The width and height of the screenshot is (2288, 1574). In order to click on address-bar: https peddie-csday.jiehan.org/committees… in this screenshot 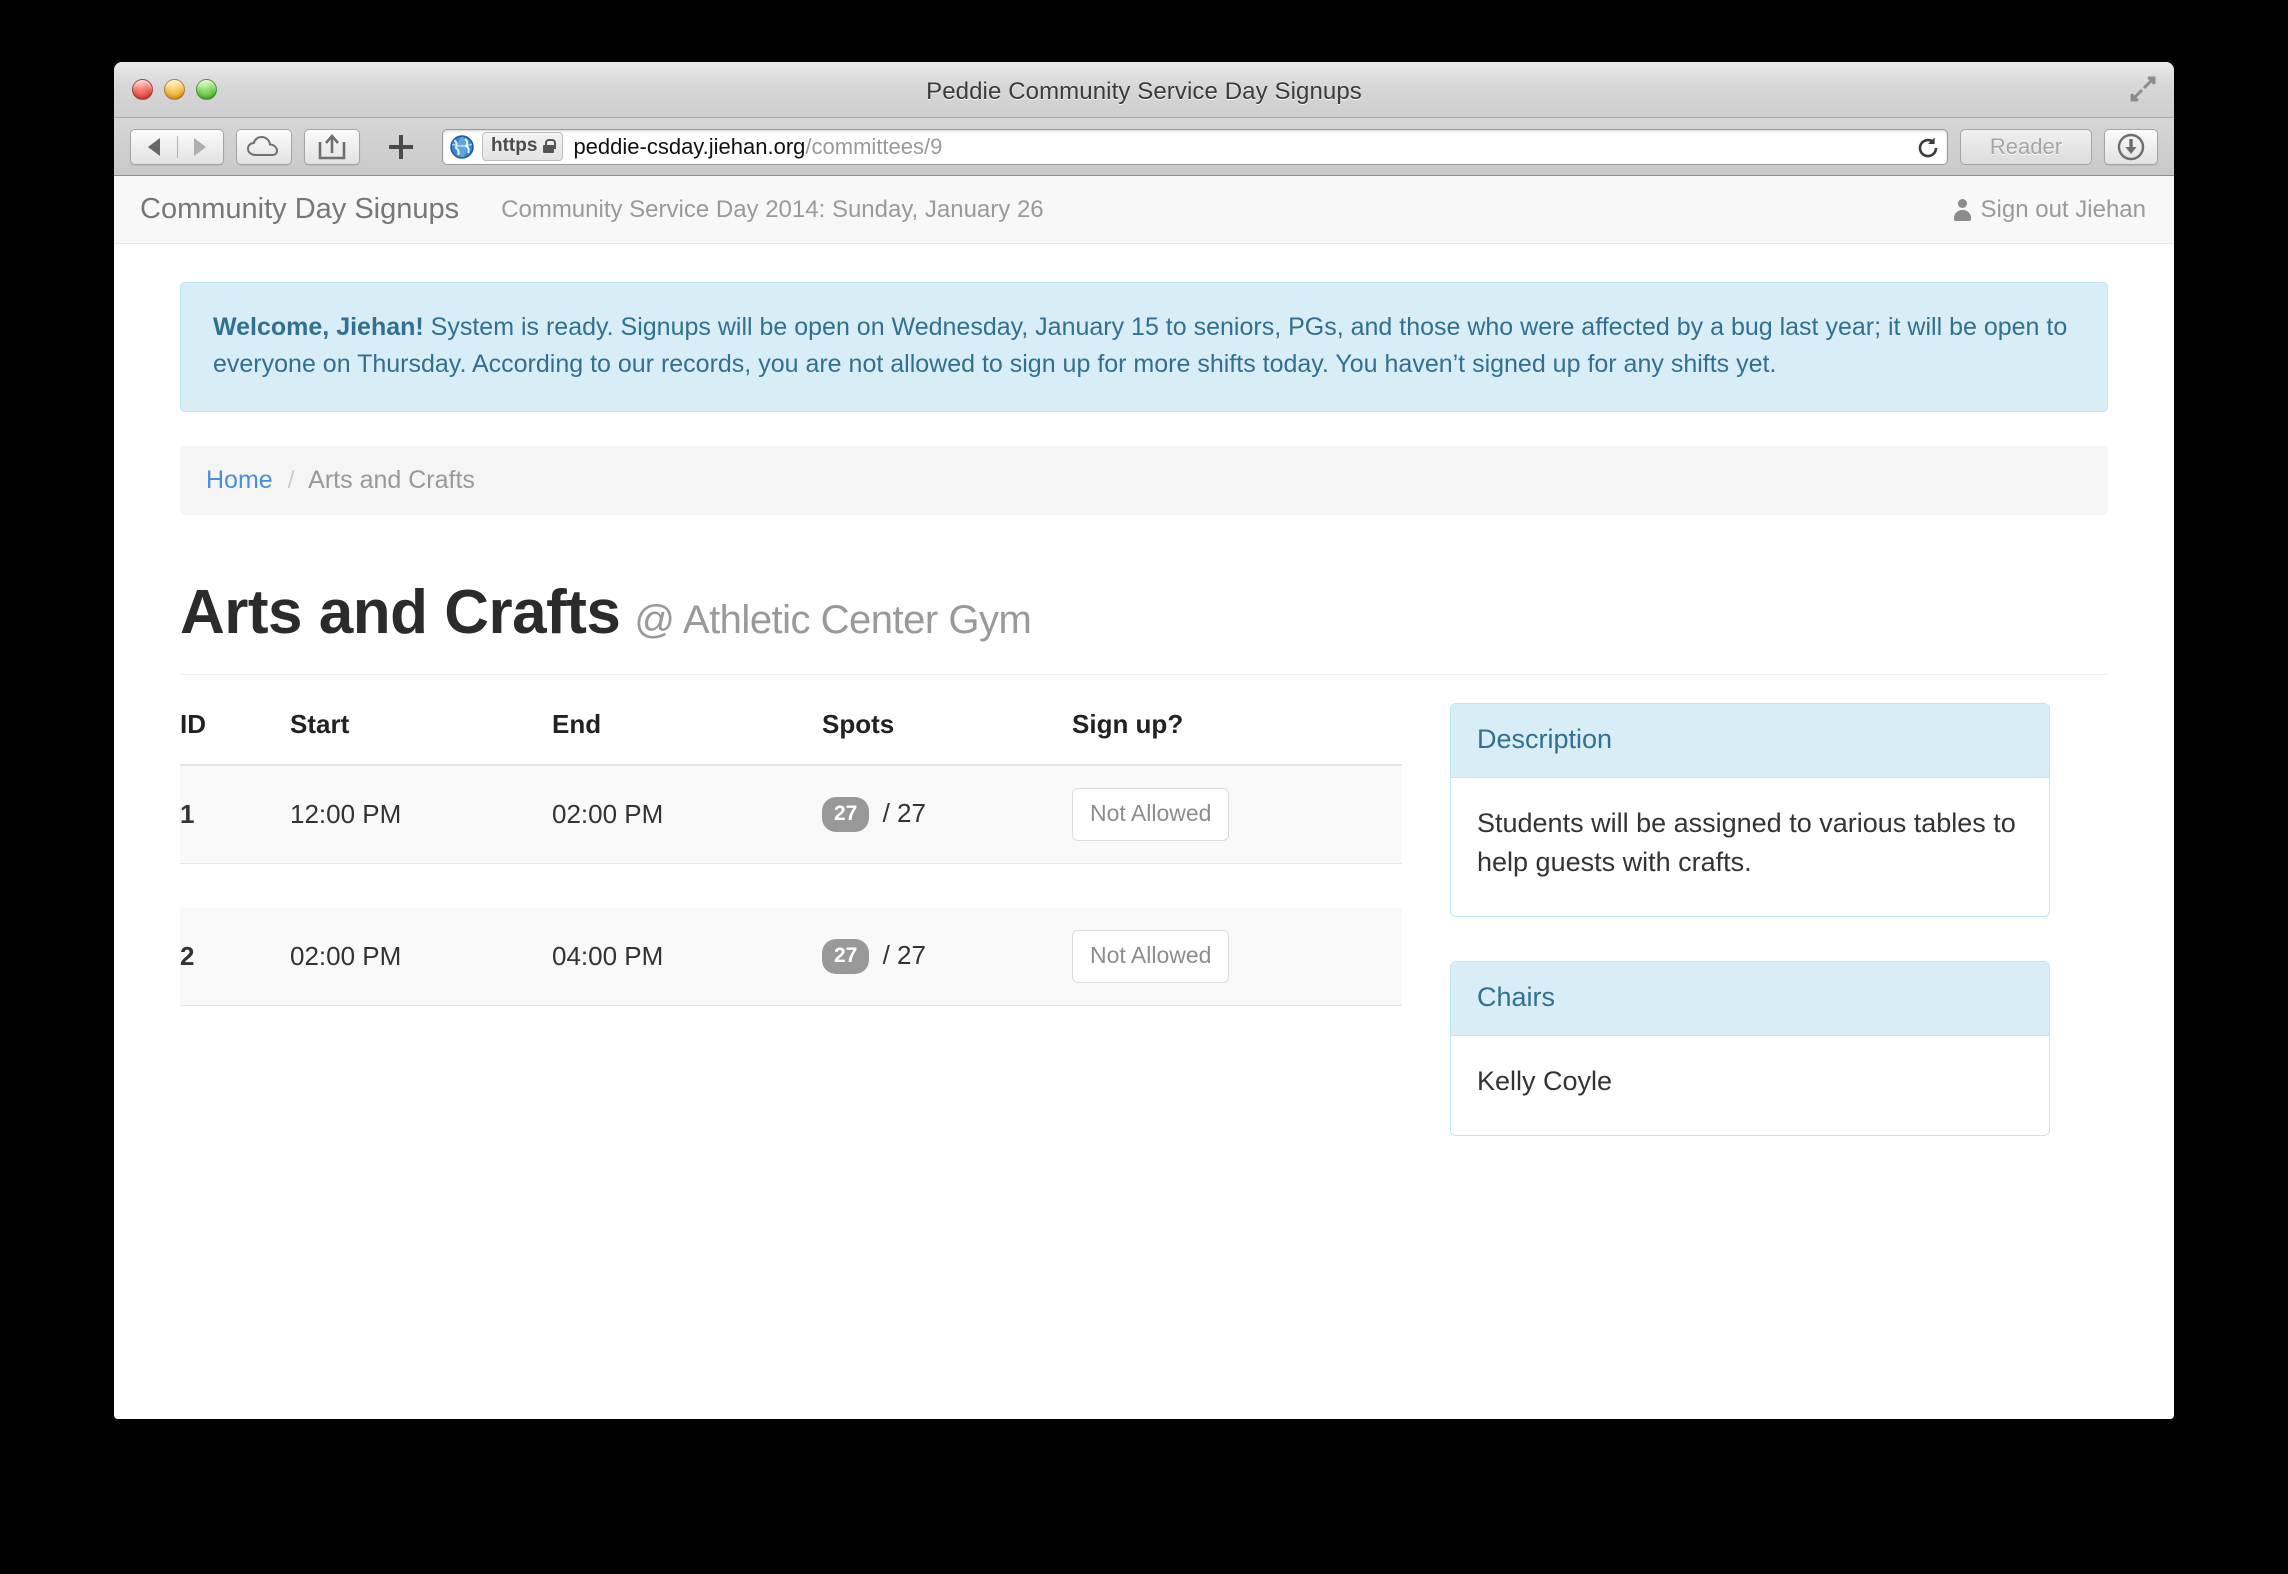, I will do `click(1195, 146)`.